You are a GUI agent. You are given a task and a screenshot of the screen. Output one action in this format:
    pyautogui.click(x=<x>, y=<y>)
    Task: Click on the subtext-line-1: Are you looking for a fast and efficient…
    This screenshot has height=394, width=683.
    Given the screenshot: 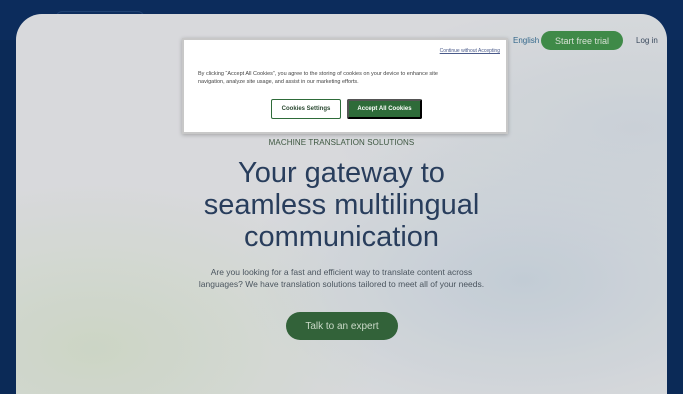 What is the action you would take?
    pyautogui.click(x=341, y=272)
    